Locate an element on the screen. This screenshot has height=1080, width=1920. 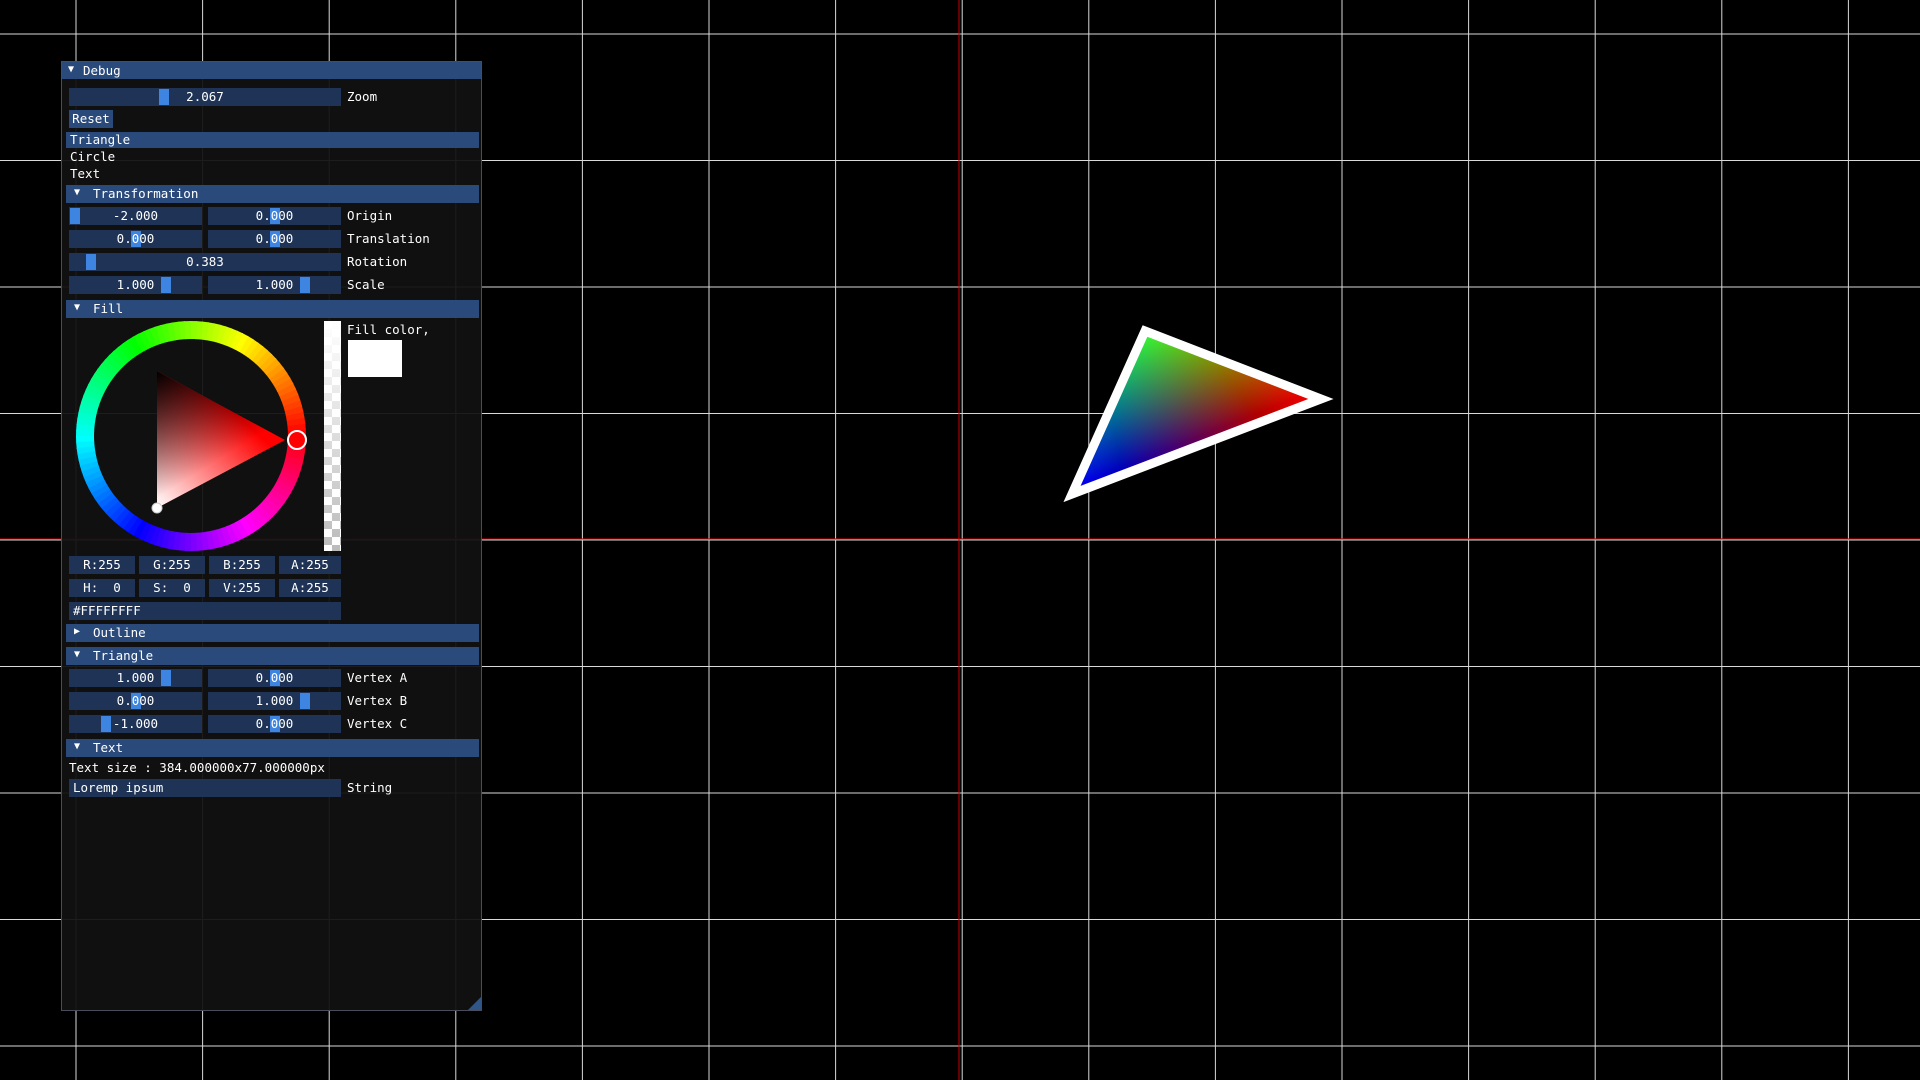
triangle-shape is located at coordinates (1198, 414).